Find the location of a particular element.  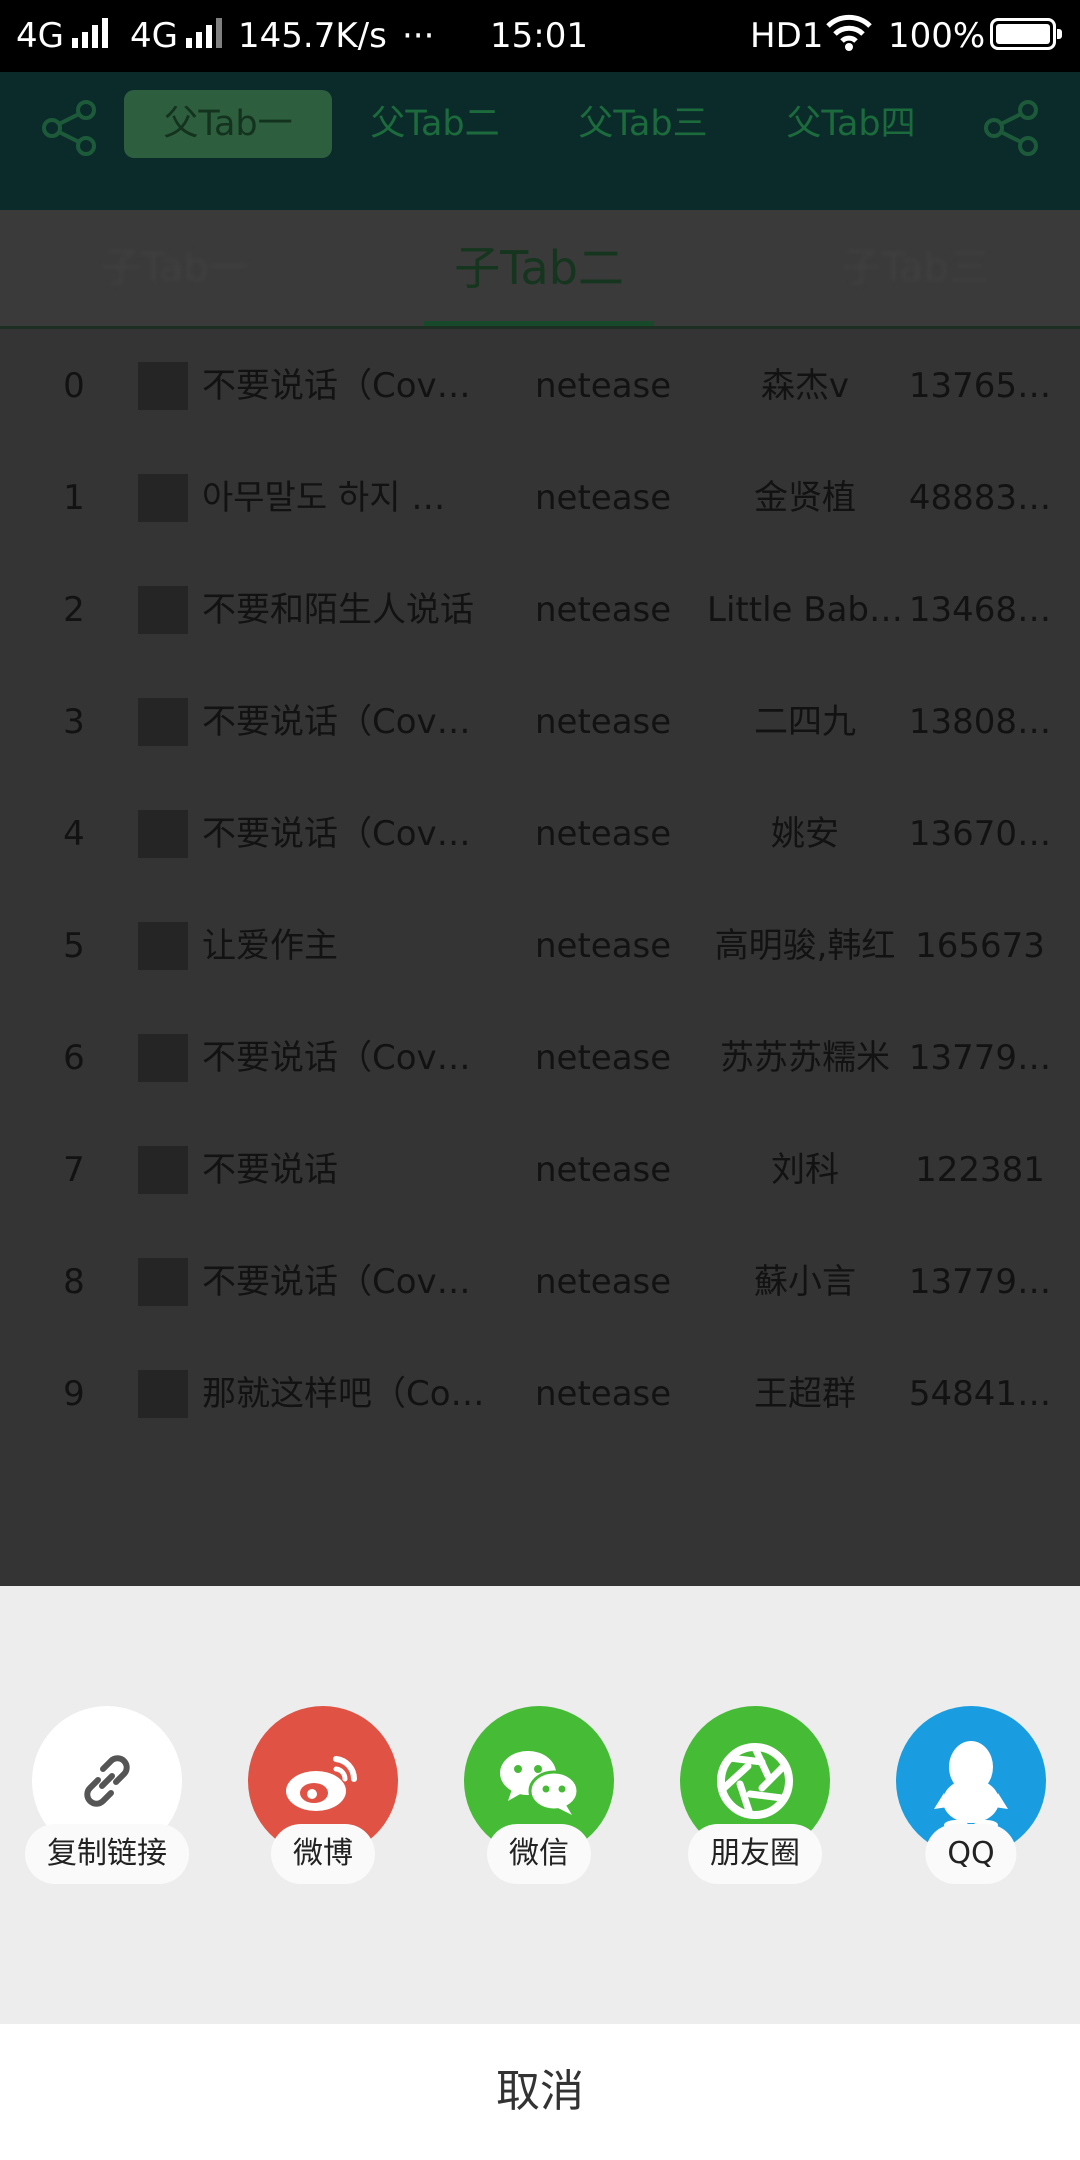

parent-tab-2: 父Tab二 is located at coordinates (435, 124).